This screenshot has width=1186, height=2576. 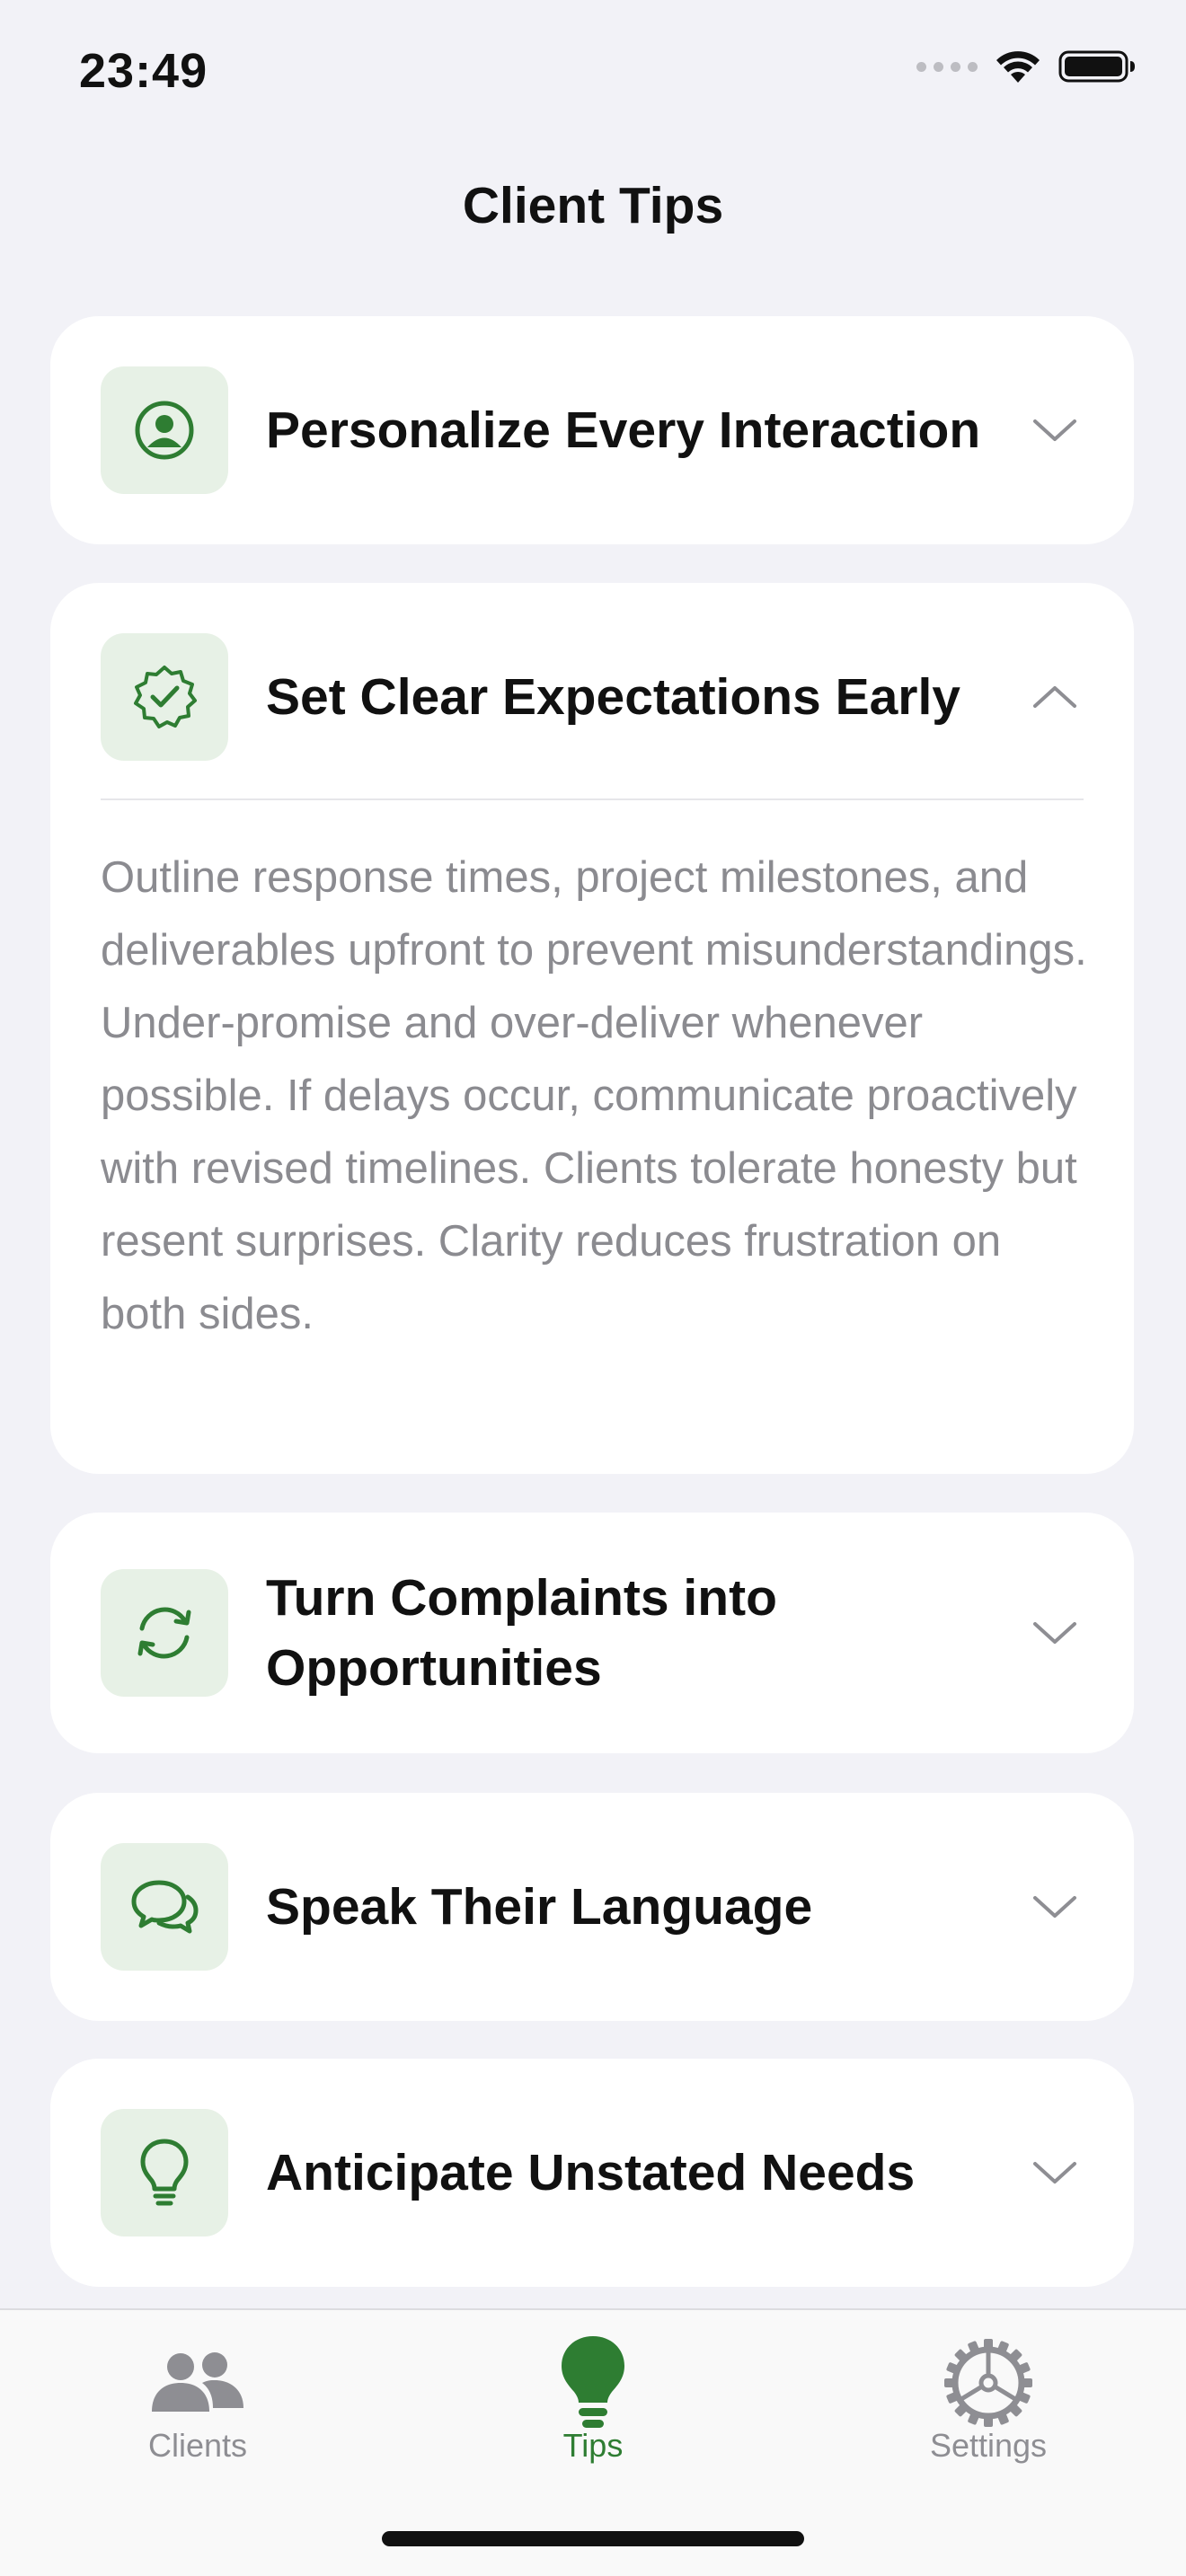 I want to click on tip-card-needs: Anticipate Unstated Needs, so click(x=592, y=2173).